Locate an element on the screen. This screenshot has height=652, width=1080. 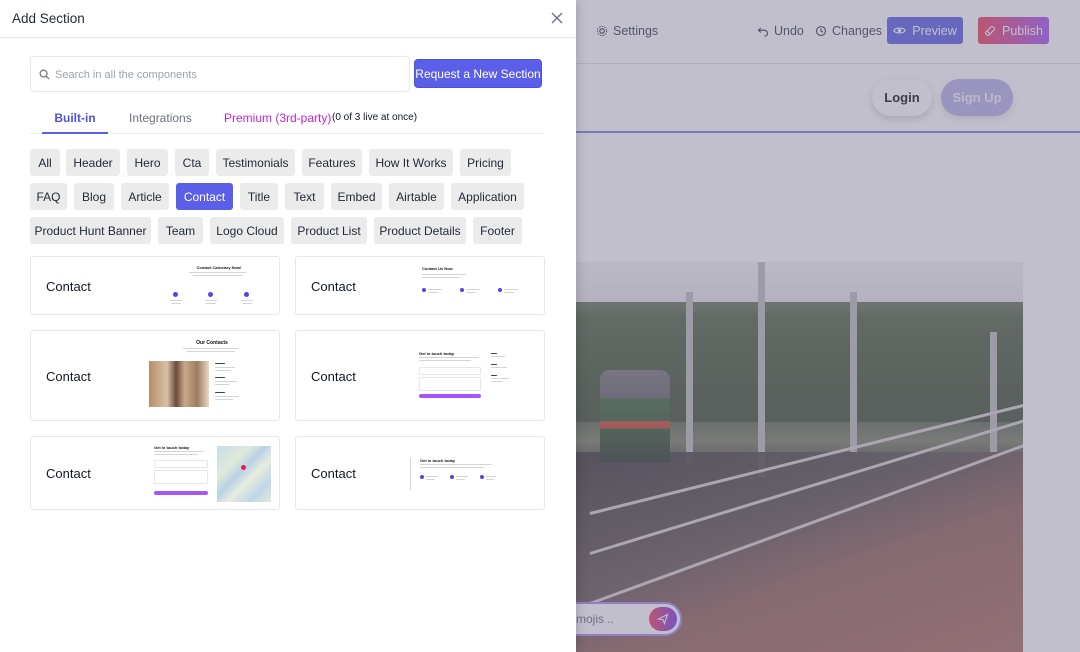
chip-product-hunt-banner: Product Hunt Banner is located at coordinates (90, 230).